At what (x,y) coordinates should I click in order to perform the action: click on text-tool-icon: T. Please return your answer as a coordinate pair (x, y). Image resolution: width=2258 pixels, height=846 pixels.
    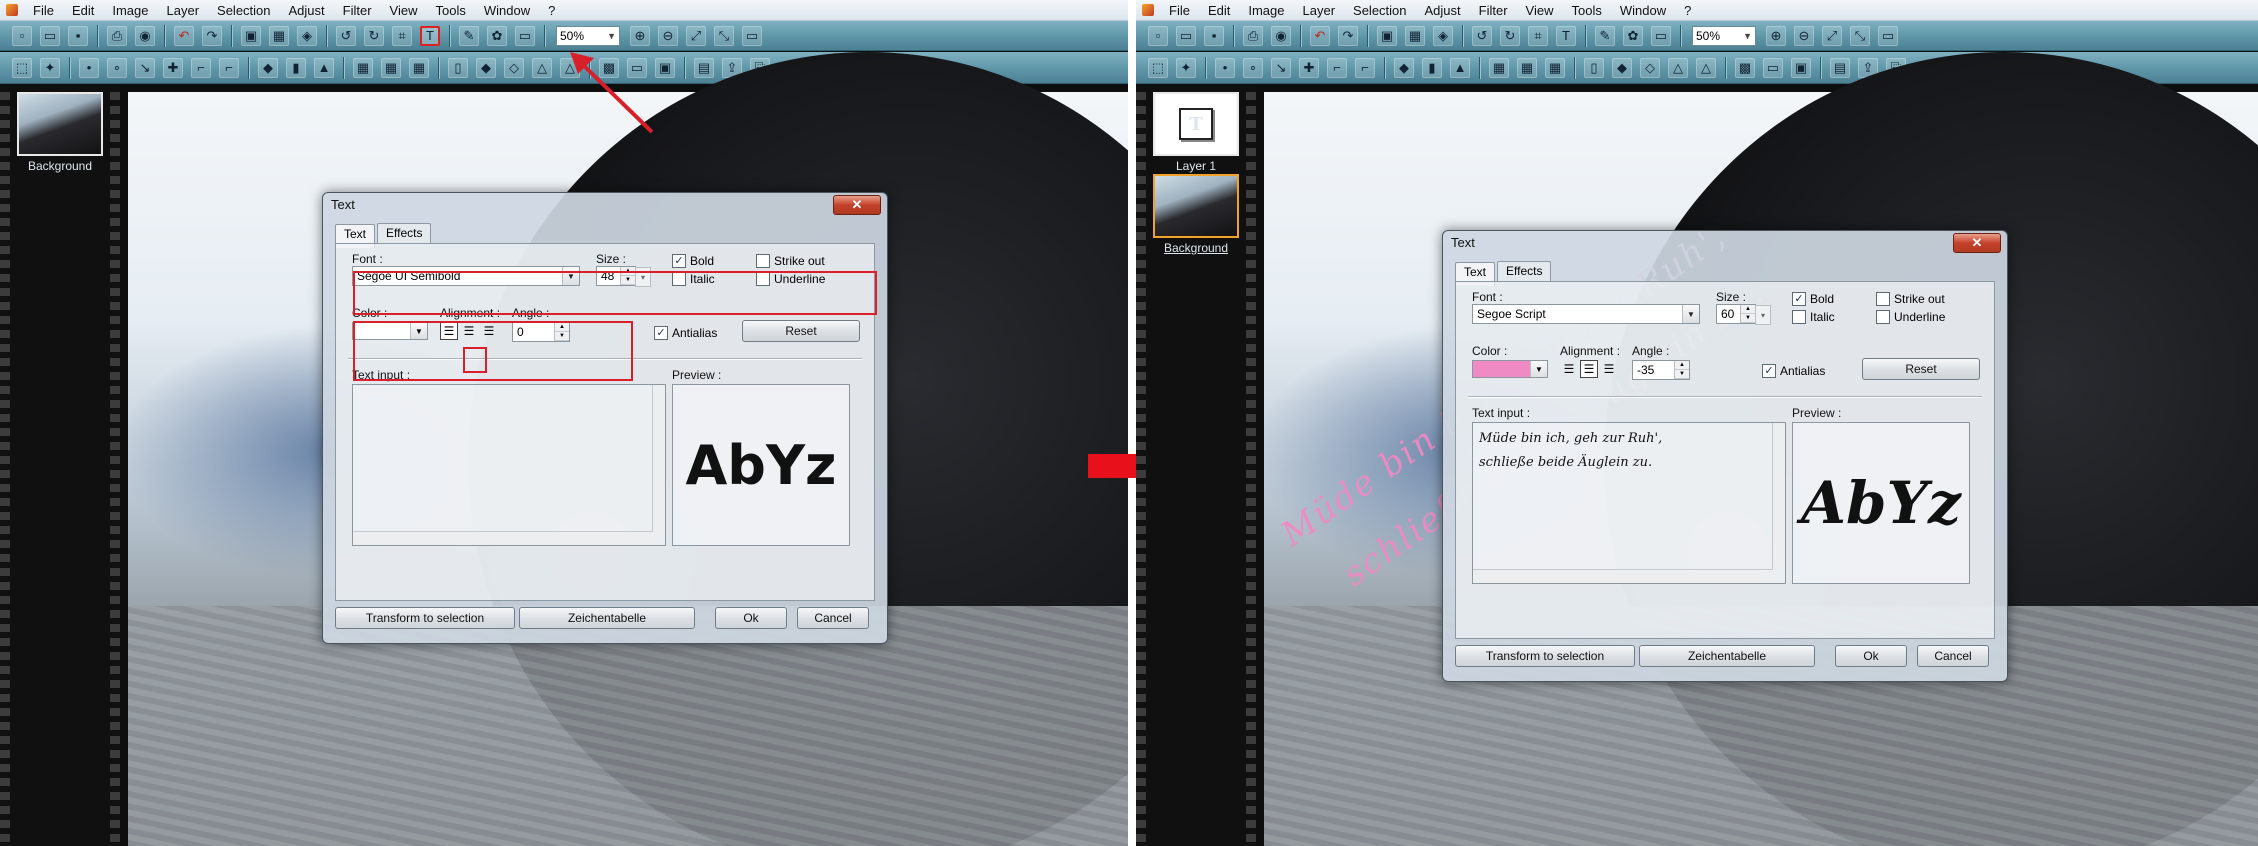
    Looking at the image, I should click on (1566, 35).